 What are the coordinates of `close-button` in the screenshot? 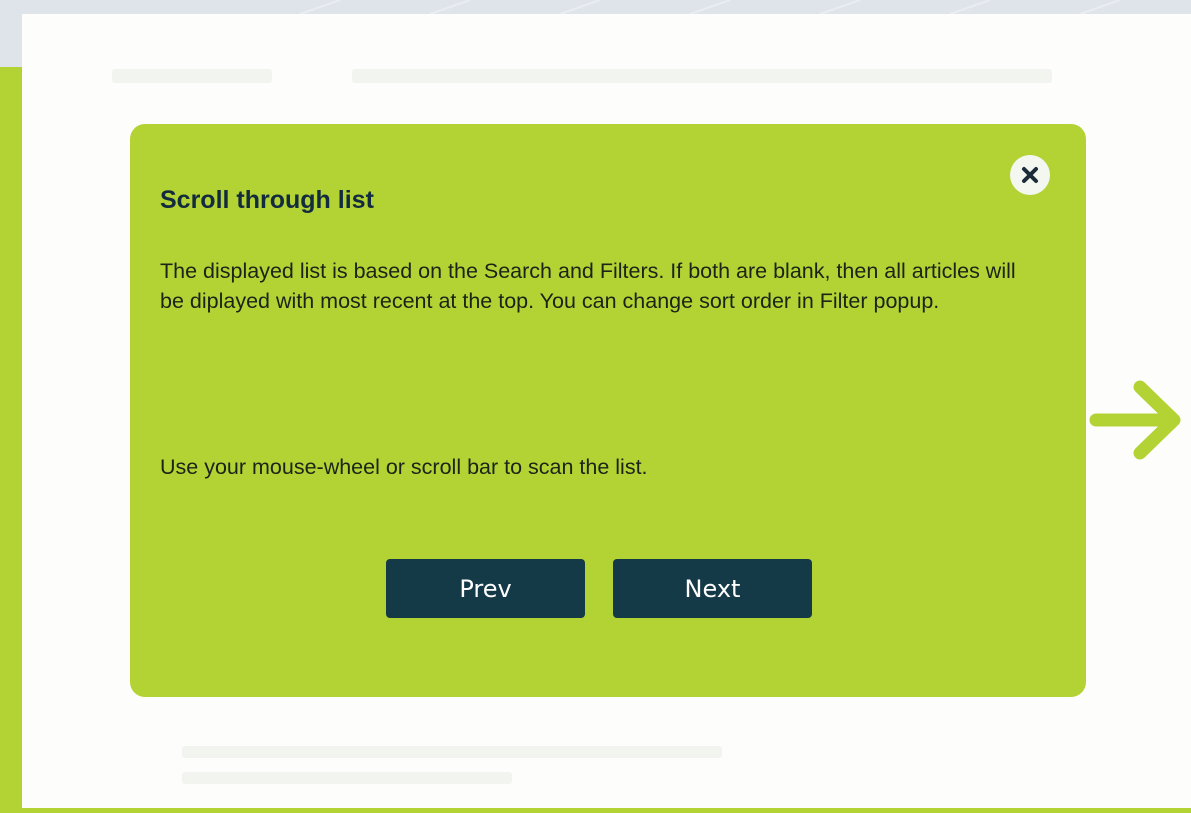 It's located at (1030, 175).